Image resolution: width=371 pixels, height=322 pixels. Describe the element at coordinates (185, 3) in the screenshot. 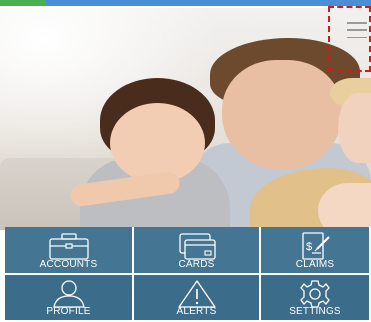

I see `status-strip` at that location.